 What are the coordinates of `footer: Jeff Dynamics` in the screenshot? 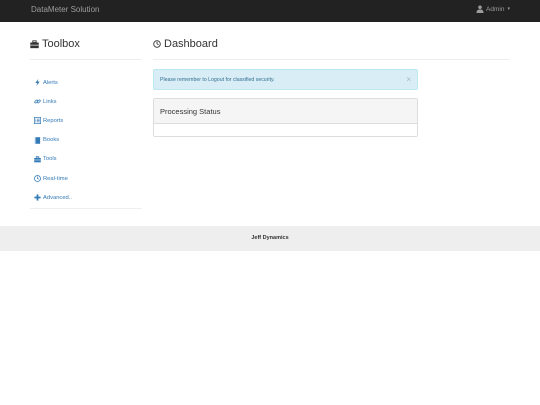 It's located at (270, 238).